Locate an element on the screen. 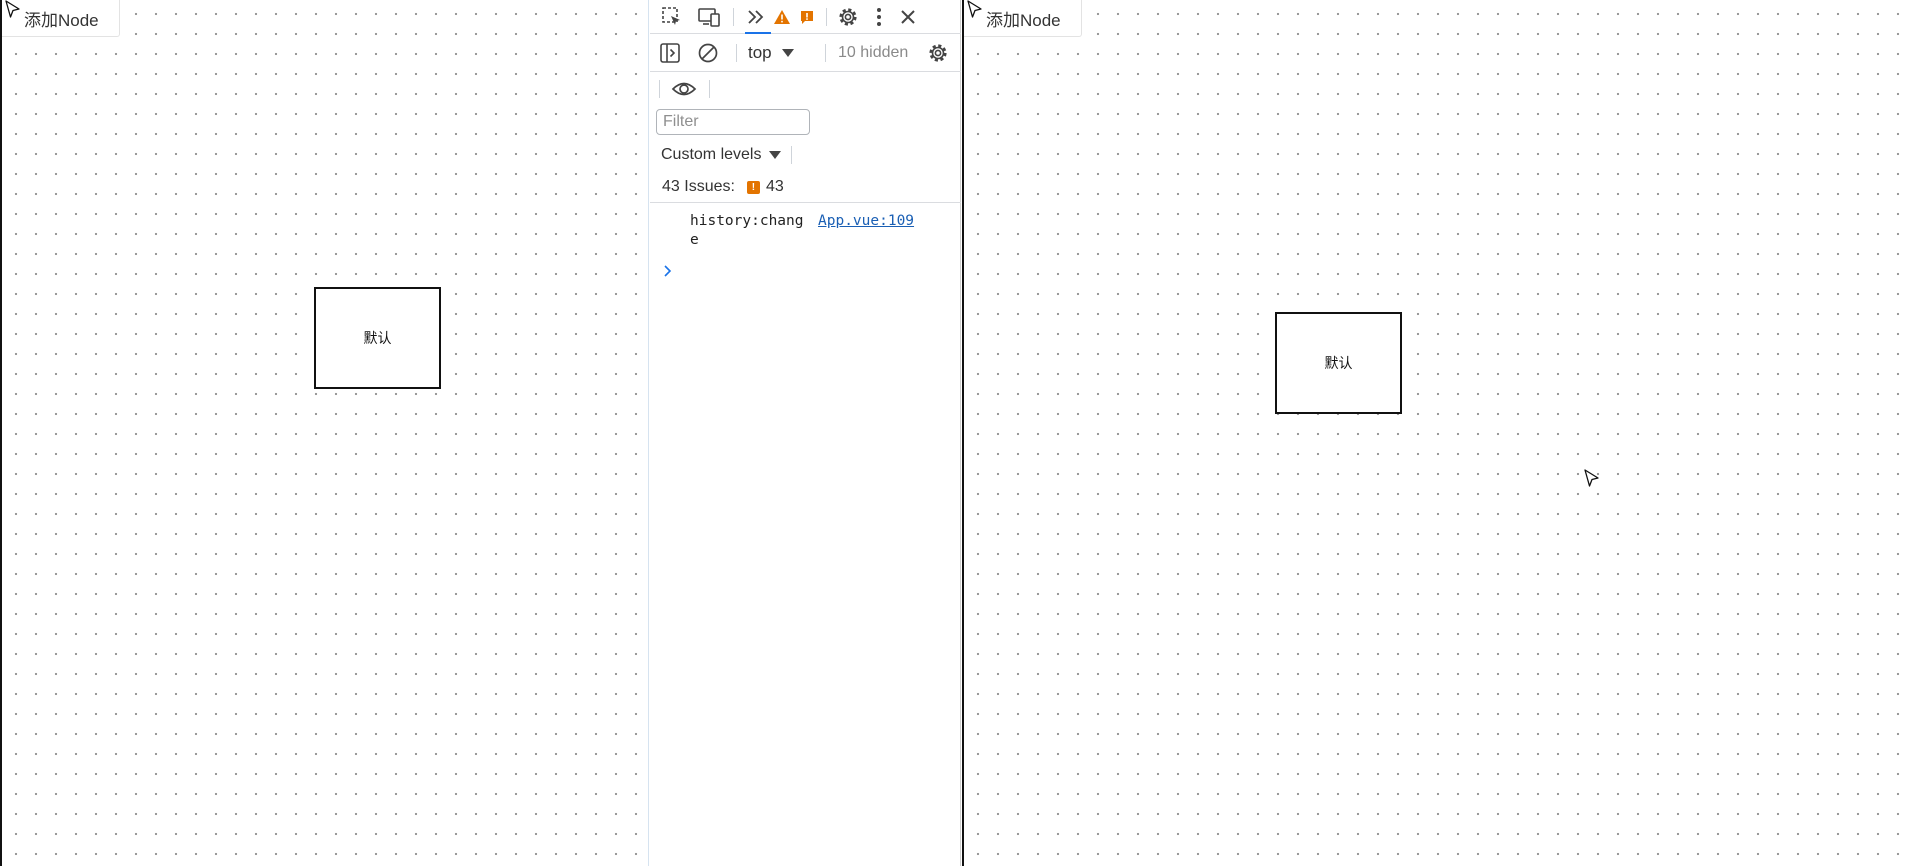 Image resolution: width=1914 pixels, height=866 pixels. more-tabs-chevron-icon is located at coordinates (756, 17).